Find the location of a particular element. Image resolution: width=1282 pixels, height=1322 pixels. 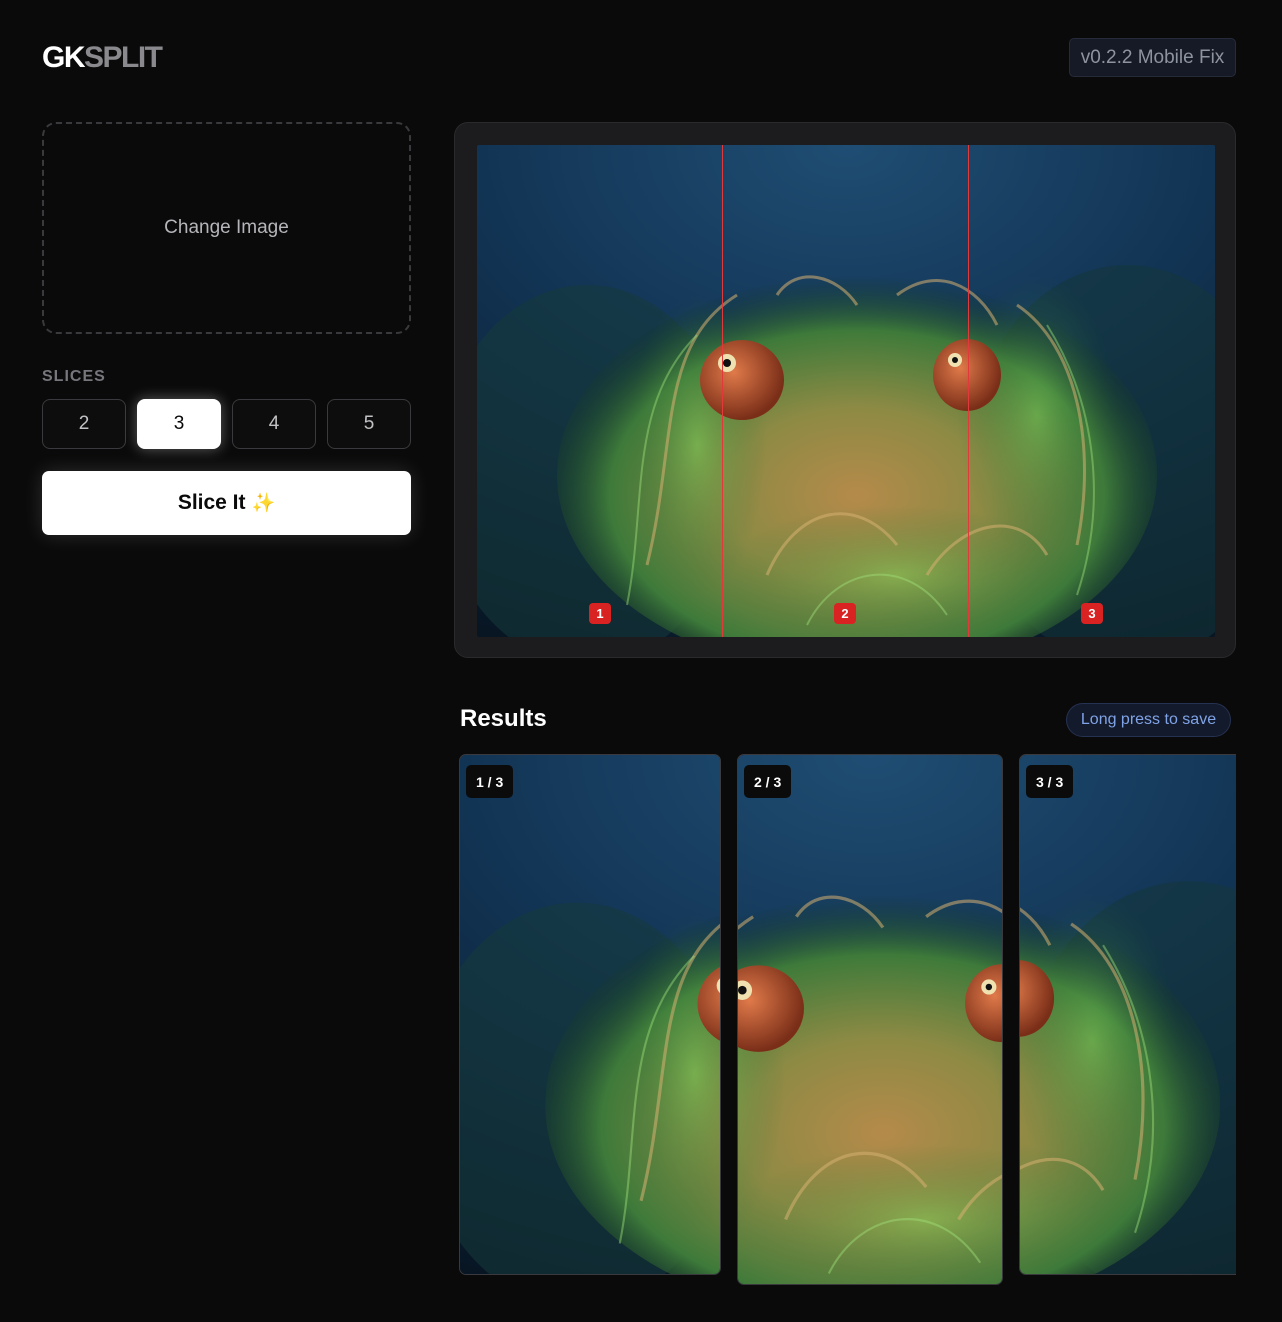

app-logo: GKSPLIT is located at coordinates (102, 57).